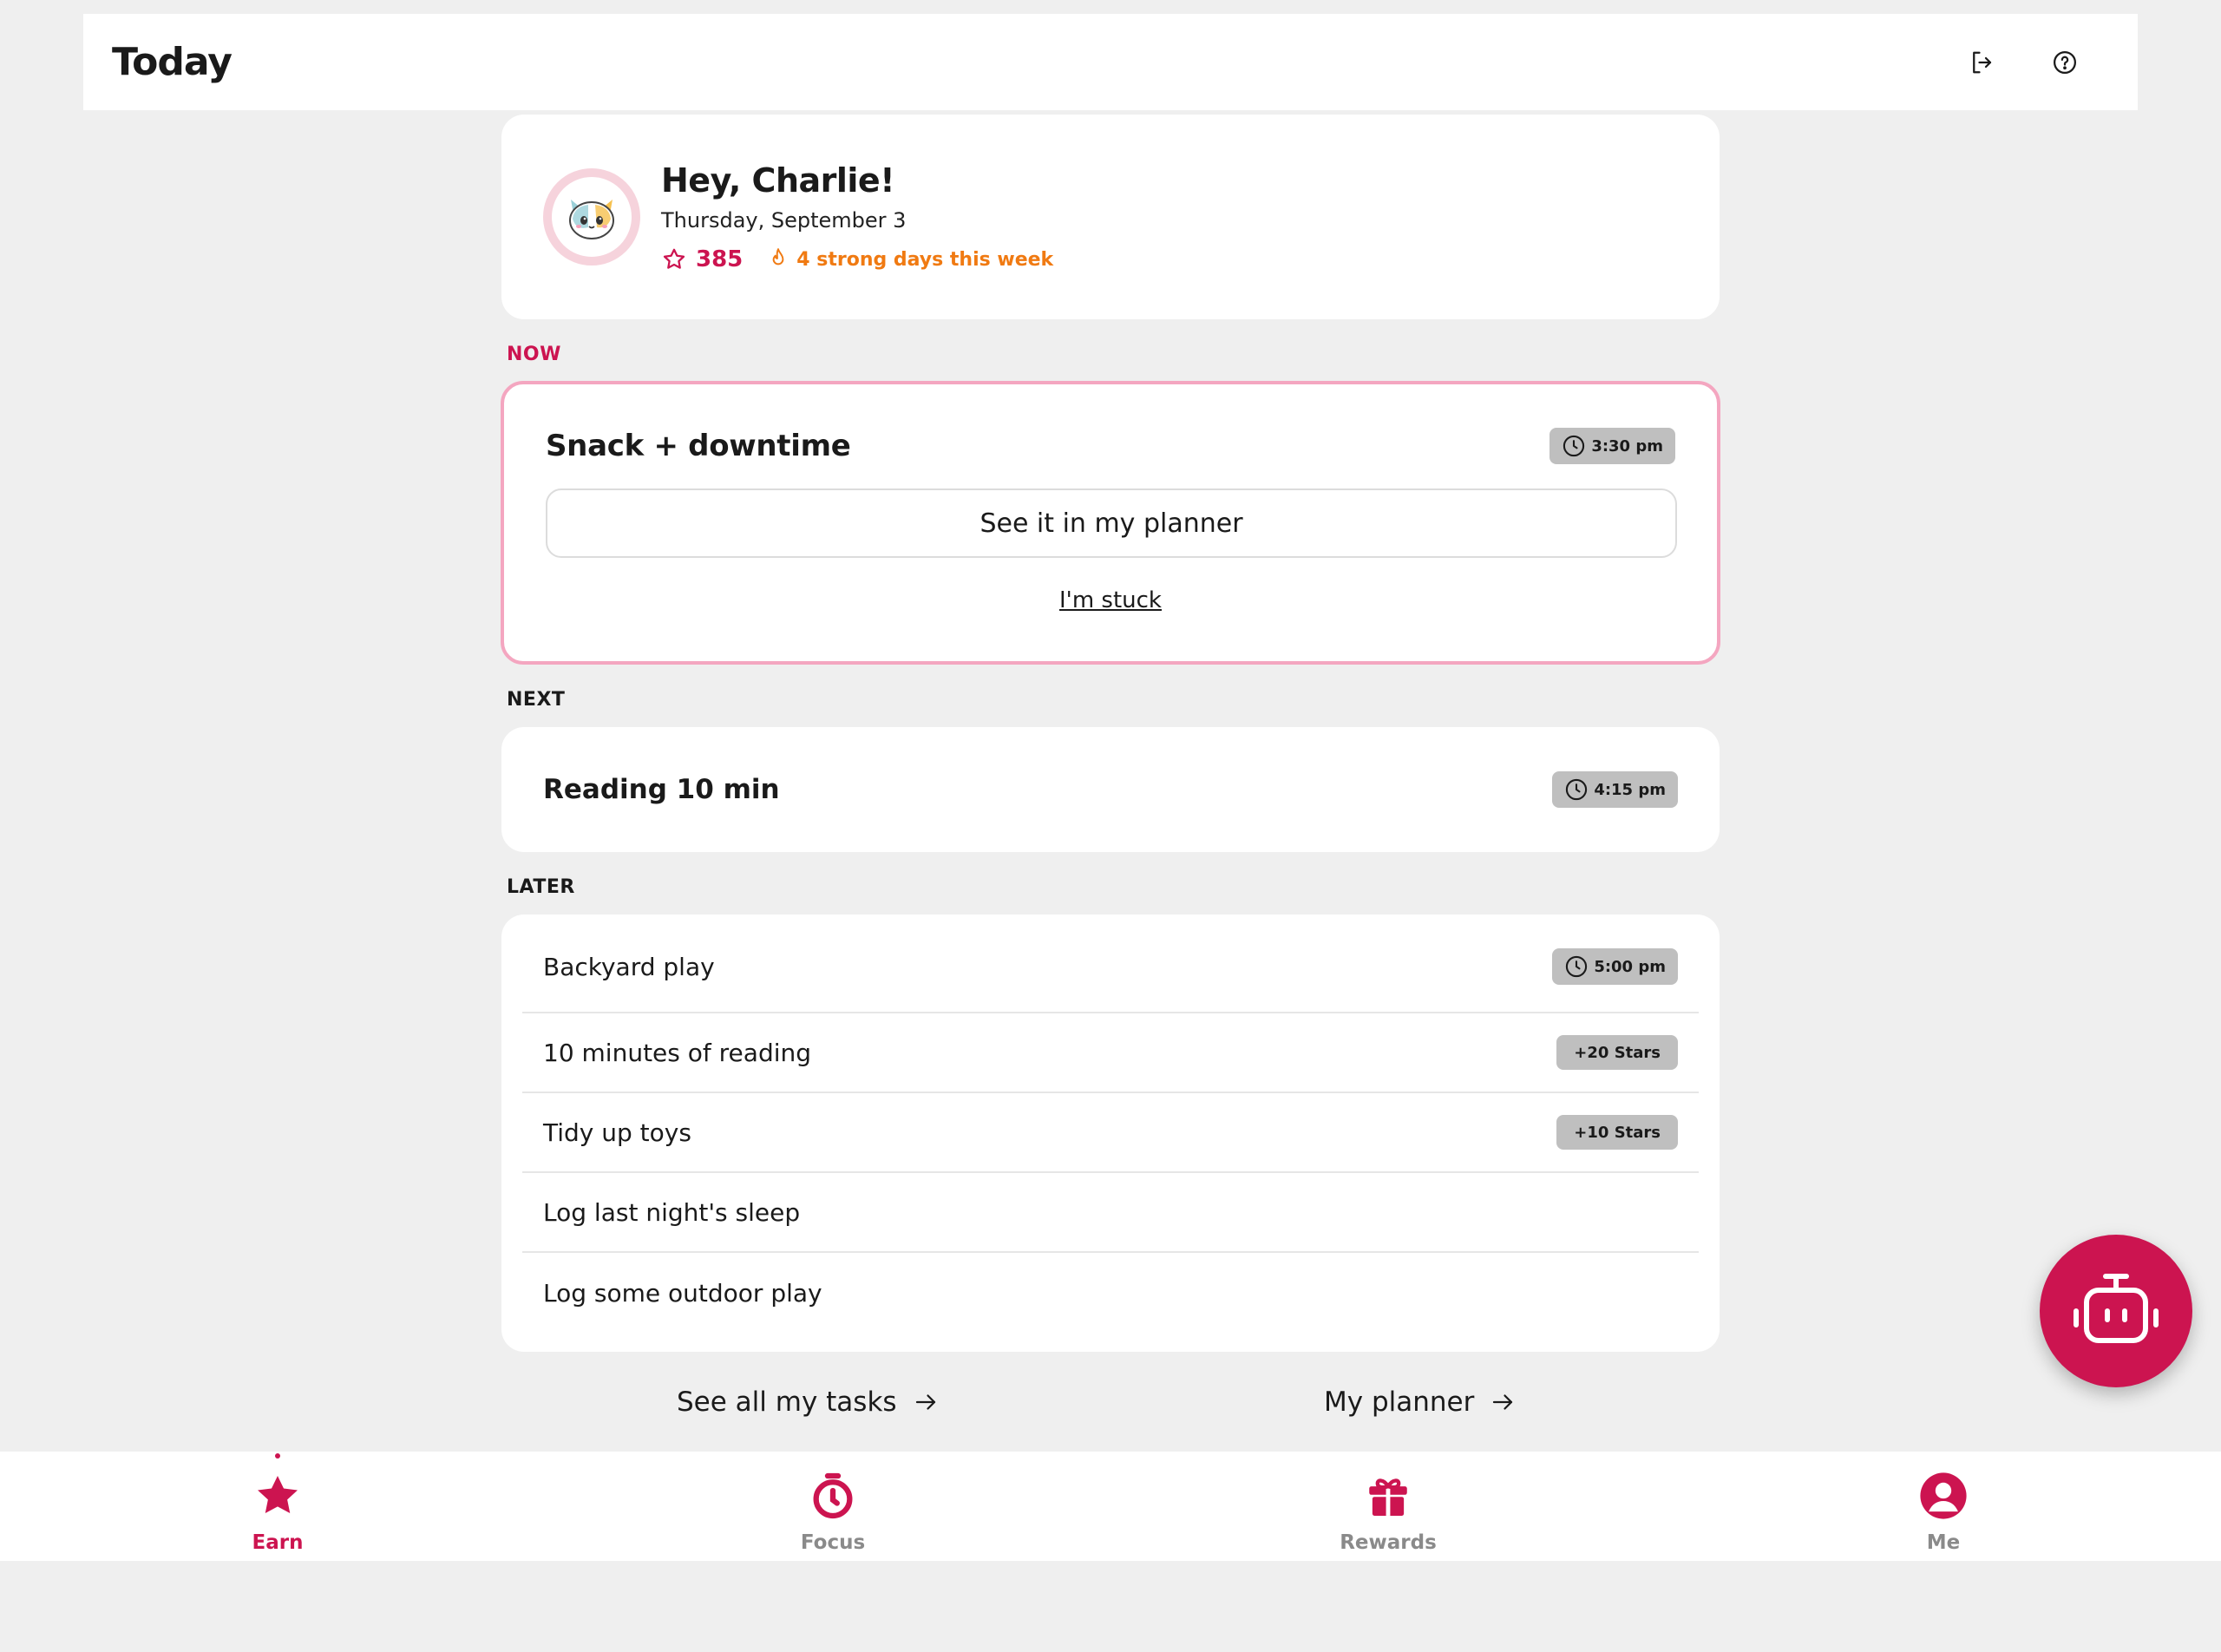 This screenshot has height=1652, width=2221. What do you see at coordinates (536, 700) in the screenshot?
I see `section-label-next: NEXT` at bounding box center [536, 700].